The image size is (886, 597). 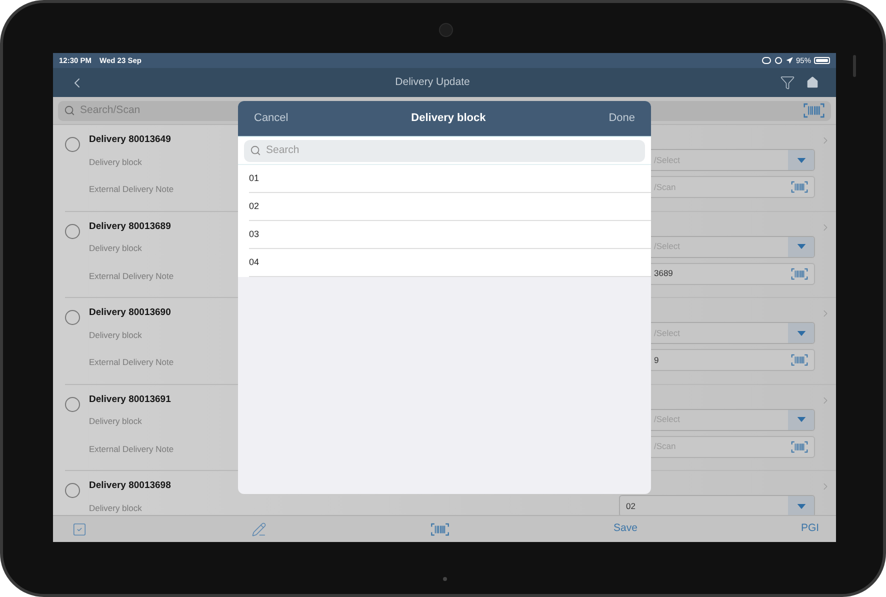 I want to click on delivery-title: Delivery 80013689, so click(x=130, y=226).